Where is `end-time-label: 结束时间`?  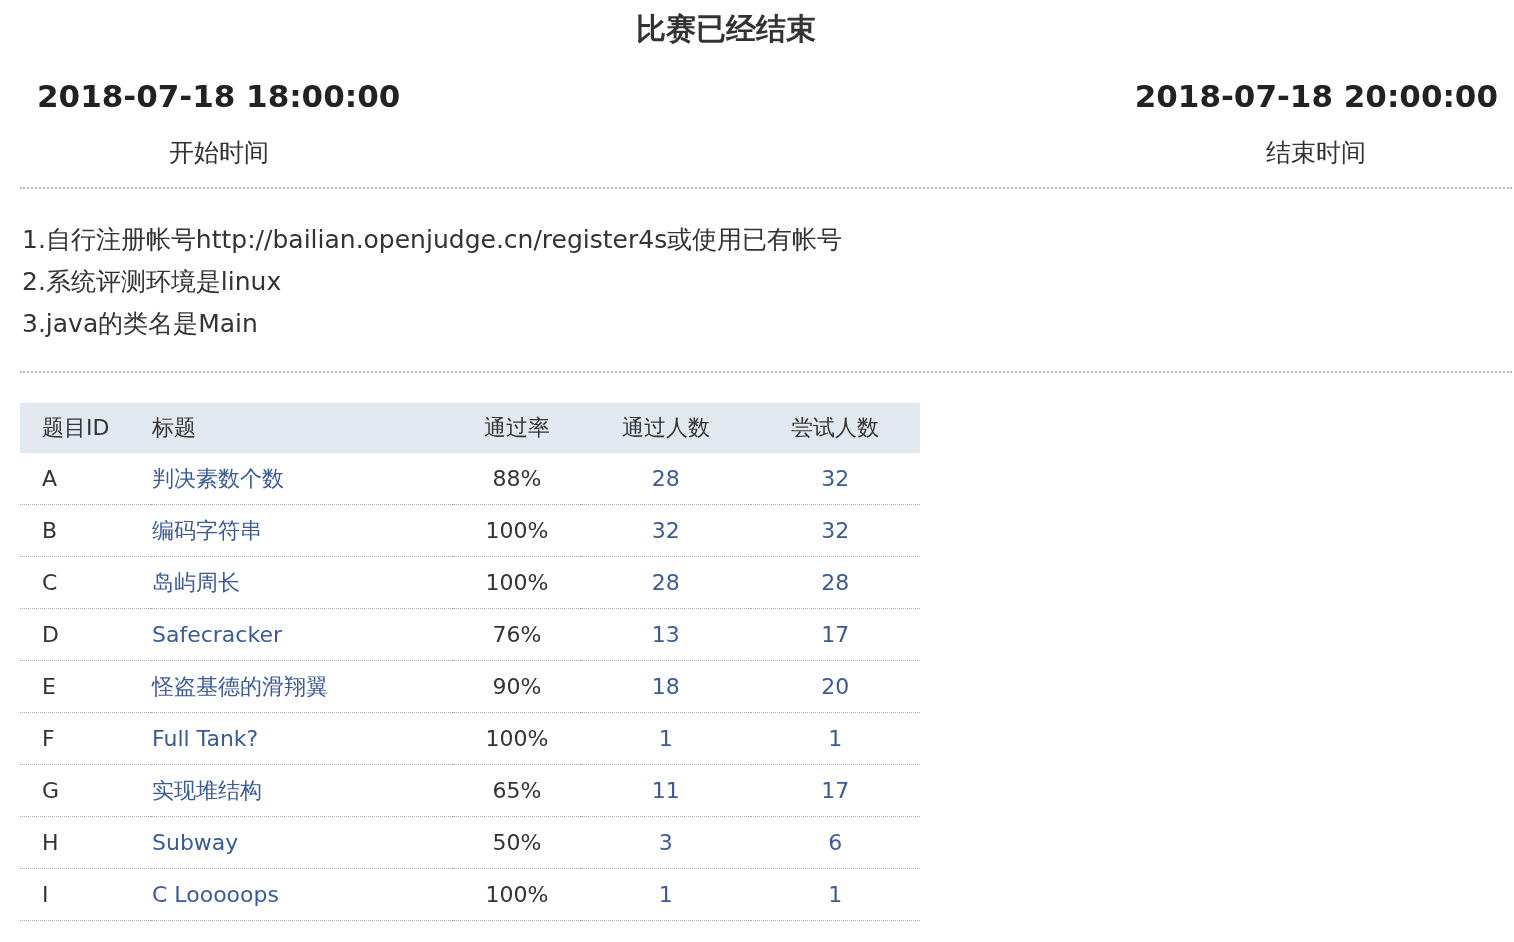
end-time-label: 结束时间 is located at coordinates (1316, 153).